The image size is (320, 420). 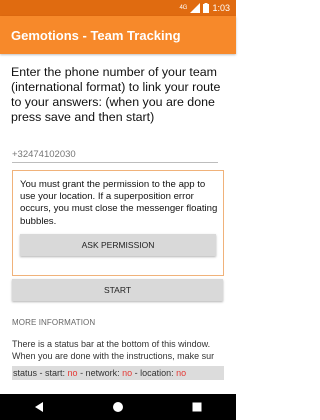 What do you see at coordinates (96, 35) in the screenshot?
I see `app-title: Gemotions - Team Tracking` at bounding box center [96, 35].